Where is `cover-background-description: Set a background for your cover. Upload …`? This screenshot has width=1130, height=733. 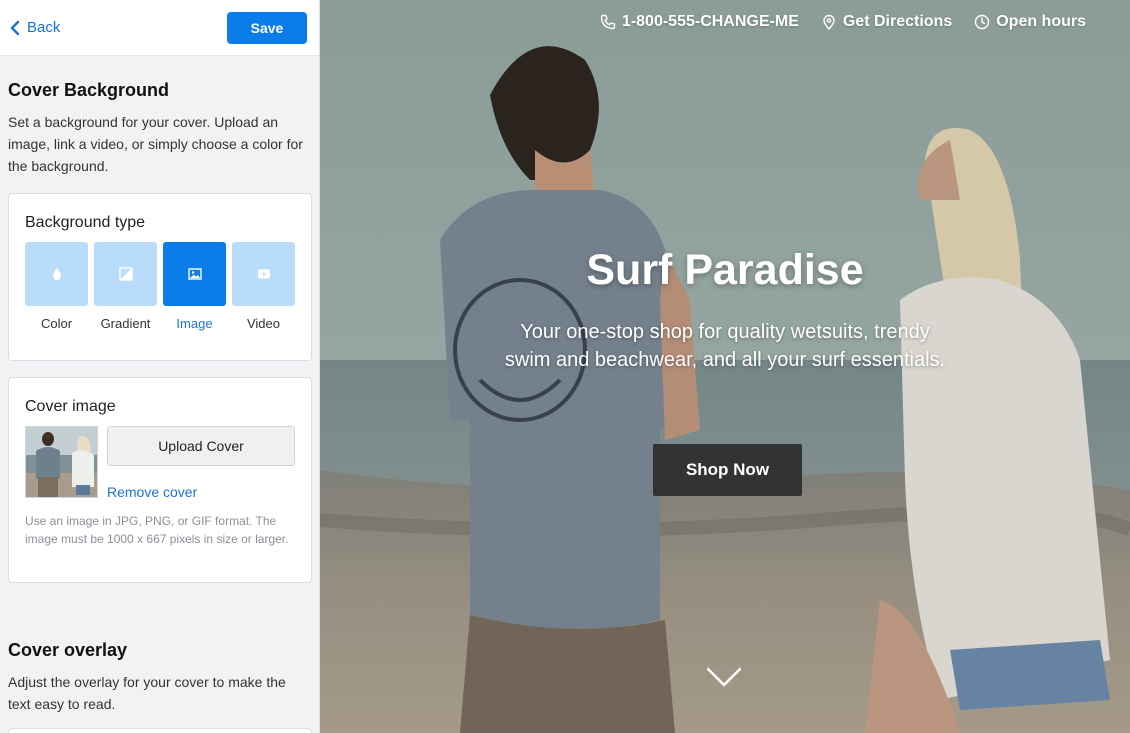 cover-background-description: Set a background for your cover. Upload … is located at coordinates (155, 144).